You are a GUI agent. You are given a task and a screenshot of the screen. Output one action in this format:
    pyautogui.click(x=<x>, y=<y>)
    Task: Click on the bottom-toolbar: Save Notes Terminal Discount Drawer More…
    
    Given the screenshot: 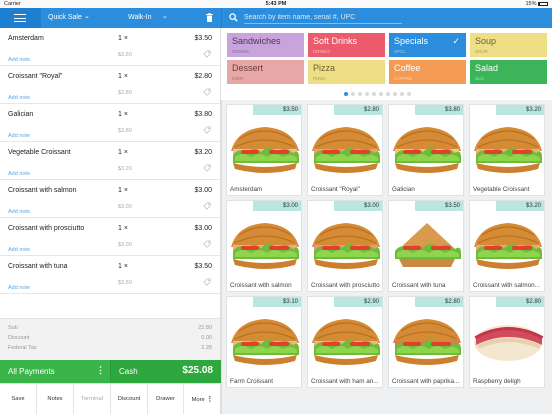 What is the action you would take?
    pyautogui.click(x=110, y=398)
    